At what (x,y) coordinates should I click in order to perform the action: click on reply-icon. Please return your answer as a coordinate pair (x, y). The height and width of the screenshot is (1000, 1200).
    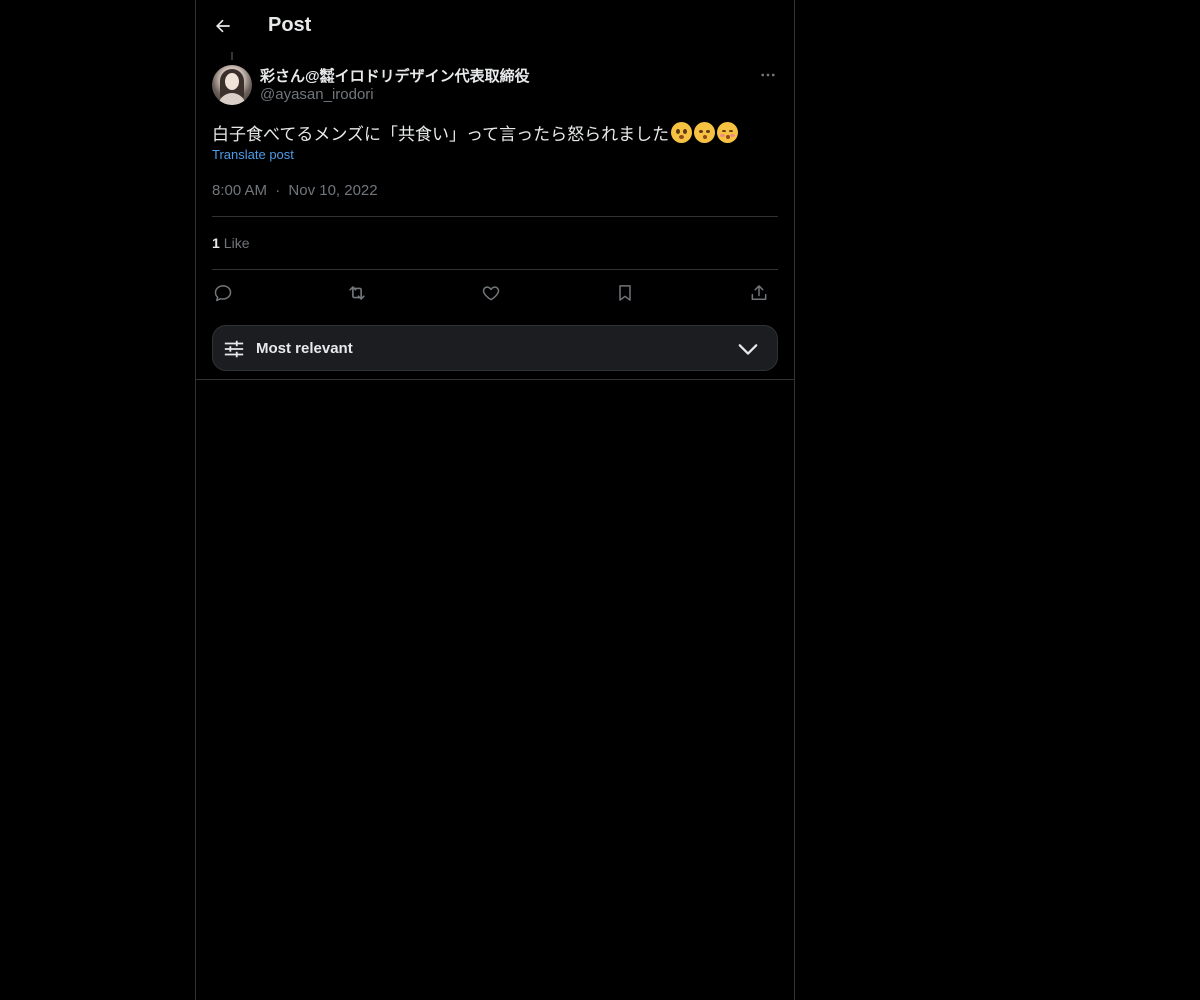
    Looking at the image, I should click on (223, 293).